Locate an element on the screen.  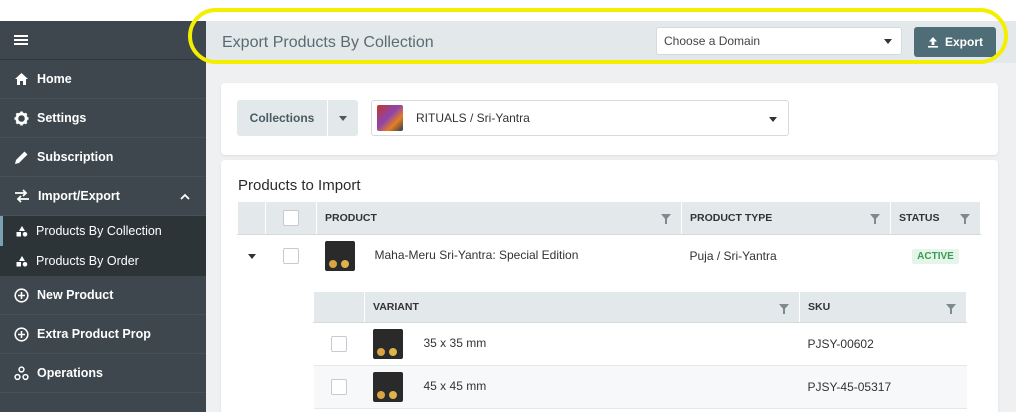
status-badge: ACTIVE is located at coordinates (935, 256).